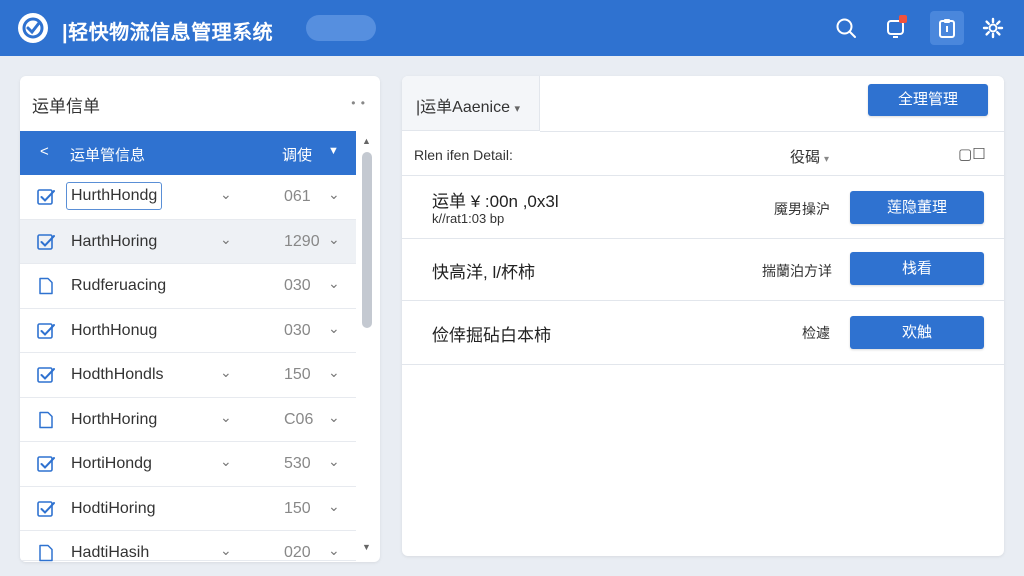 Image resolution: width=1024 pixels, height=576 pixels. I want to click on detail-header: Rlen ifen Detail: 役碣 ▾ ▢☐, so click(703, 154).